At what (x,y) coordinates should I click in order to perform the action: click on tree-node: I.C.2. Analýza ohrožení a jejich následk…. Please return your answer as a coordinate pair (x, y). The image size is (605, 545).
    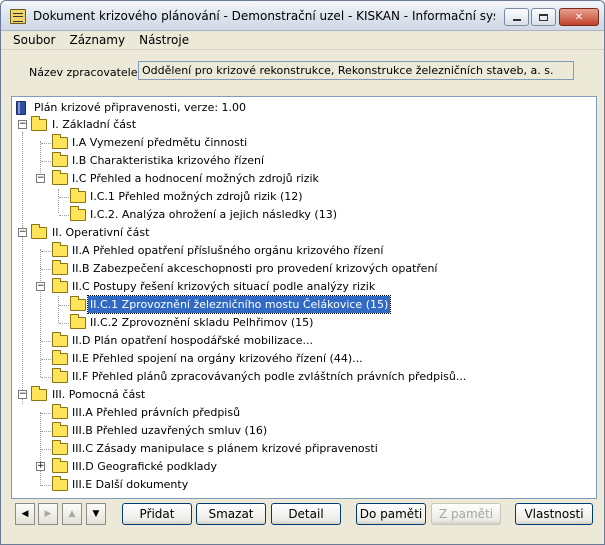
    Looking at the image, I should click on (212, 215).